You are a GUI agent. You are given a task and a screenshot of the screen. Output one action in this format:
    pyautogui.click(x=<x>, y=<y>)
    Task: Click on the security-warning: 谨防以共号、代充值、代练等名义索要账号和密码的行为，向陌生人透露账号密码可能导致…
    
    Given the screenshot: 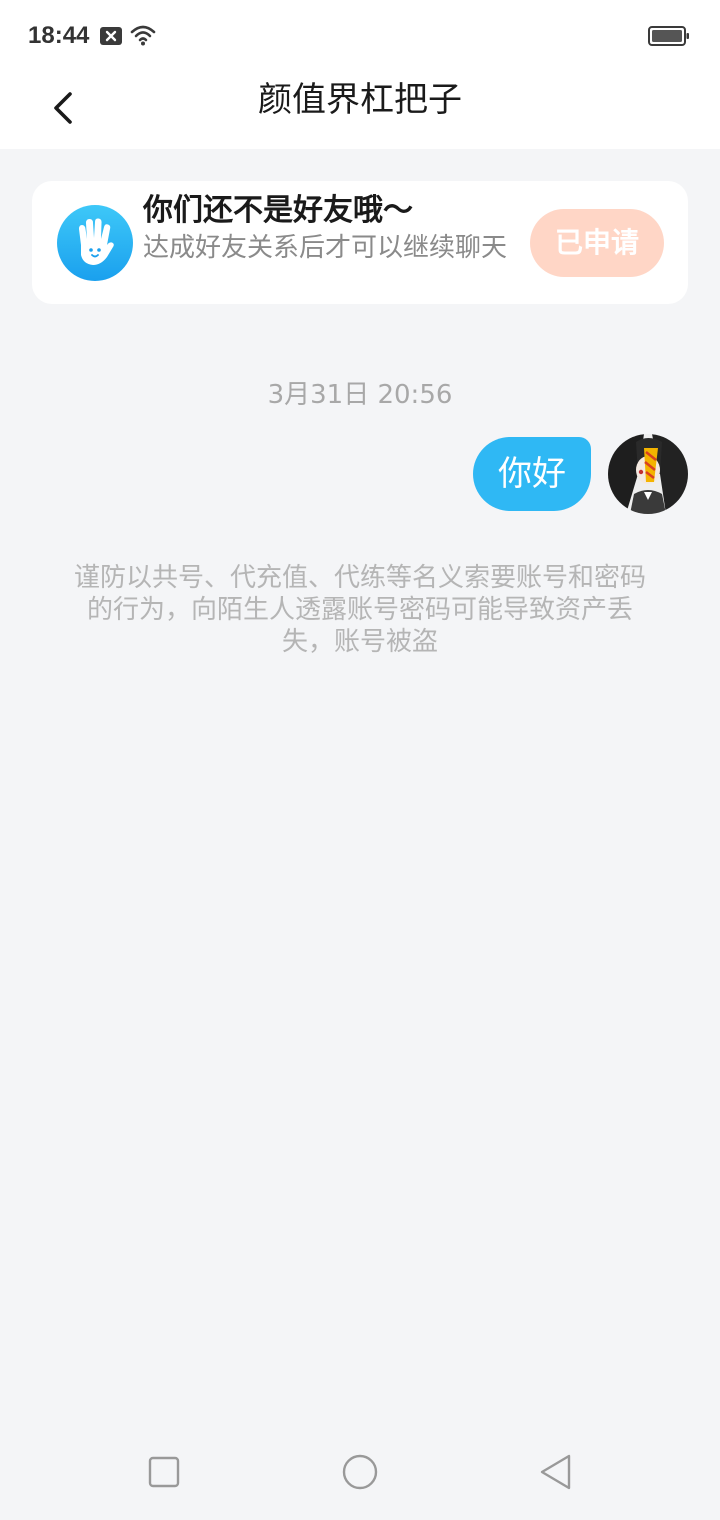 What is the action you would take?
    pyautogui.click(x=359, y=610)
    